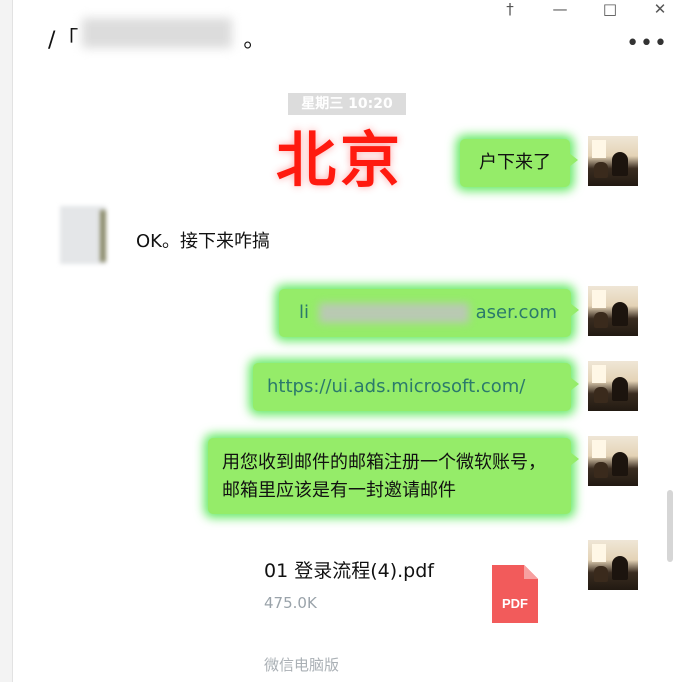 The image size is (676, 682). What do you see at coordinates (560, 9) in the screenshot?
I see `minimize-icon: —` at bounding box center [560, 9].